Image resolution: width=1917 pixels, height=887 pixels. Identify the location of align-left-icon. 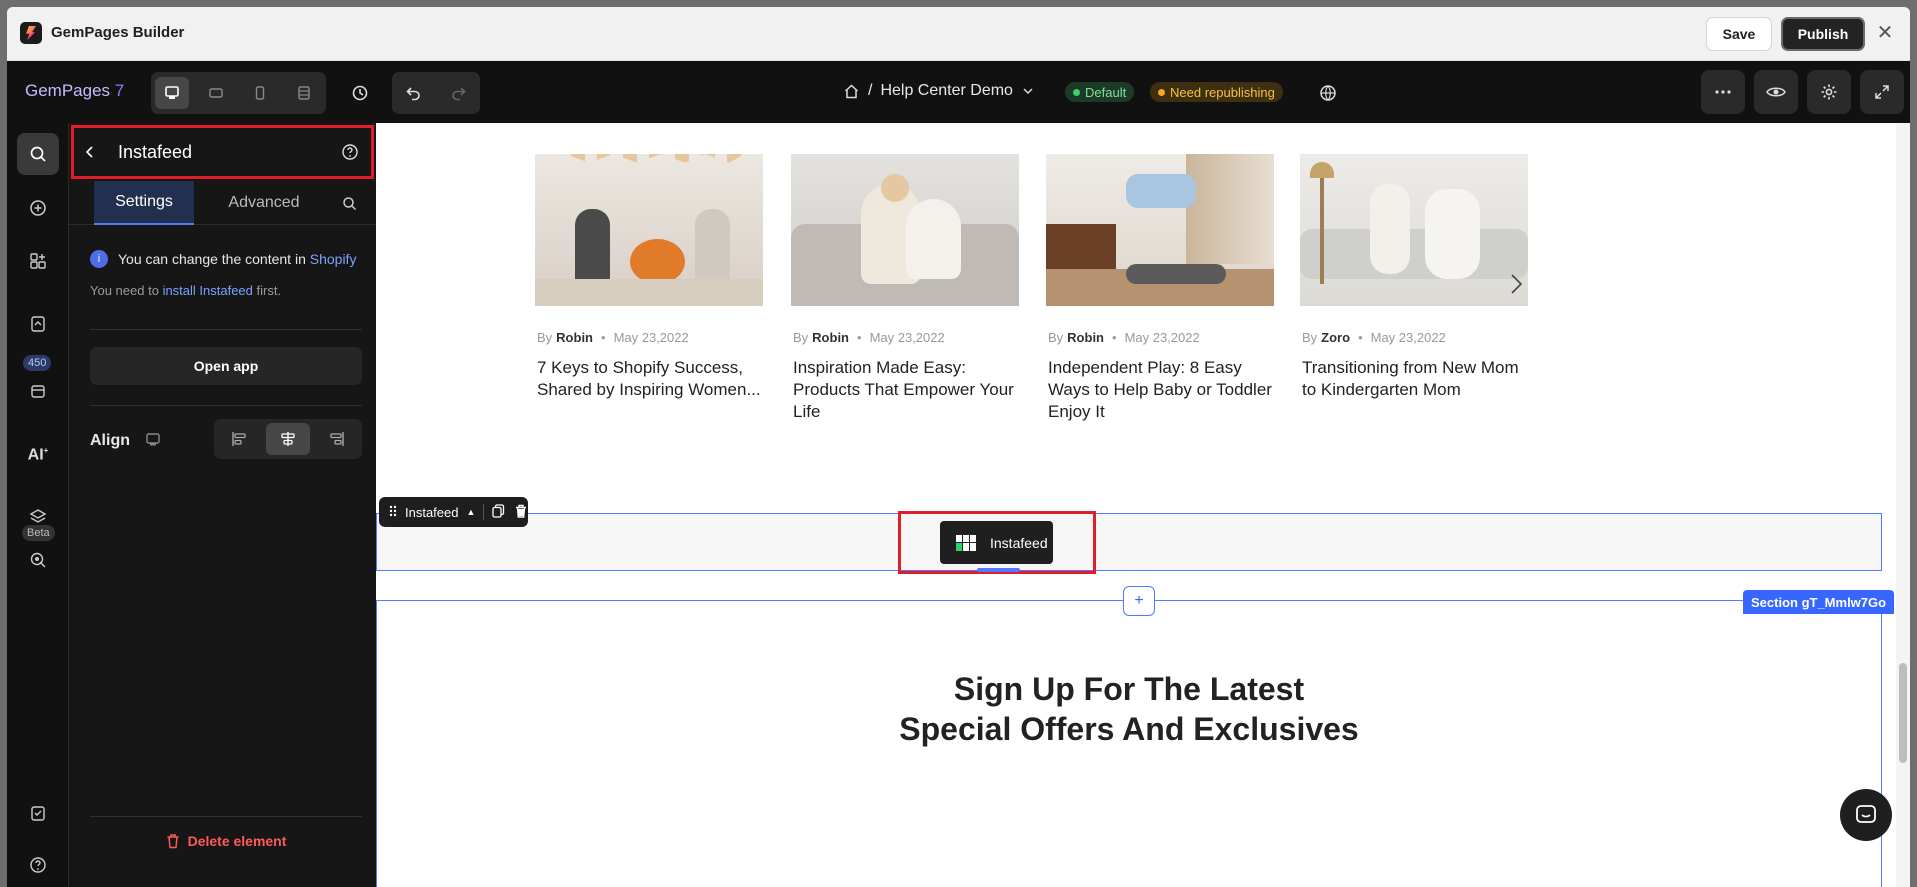
(239, 439).